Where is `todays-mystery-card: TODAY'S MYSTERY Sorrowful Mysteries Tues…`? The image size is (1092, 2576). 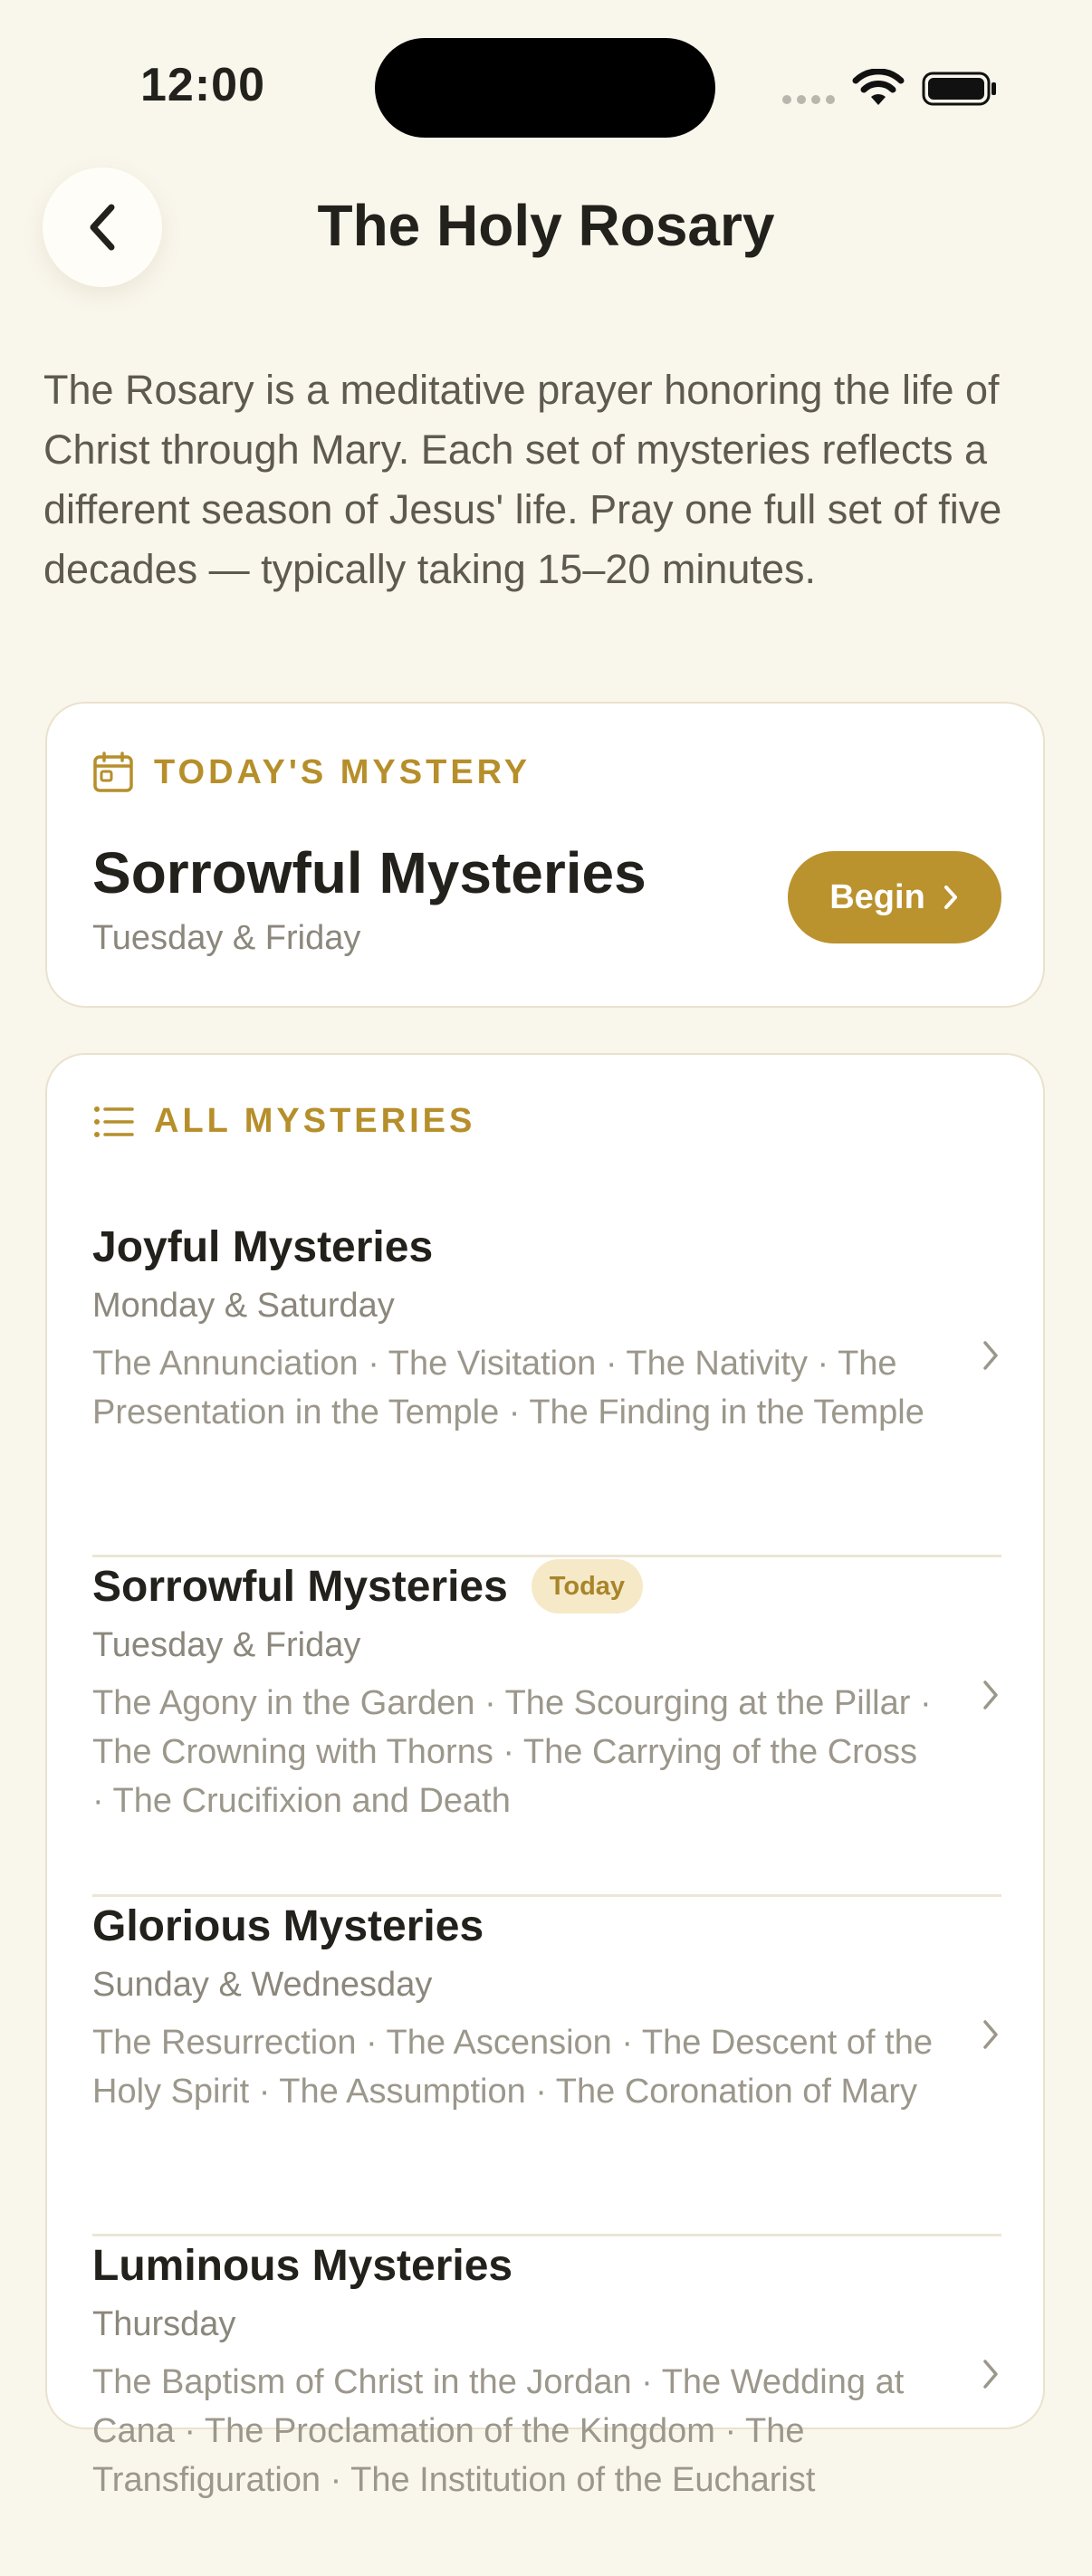 todays-mystery-card: TODAY'S MYSTERY Sorrowful Mysteries Tues… is located at coordinates (545, 855).